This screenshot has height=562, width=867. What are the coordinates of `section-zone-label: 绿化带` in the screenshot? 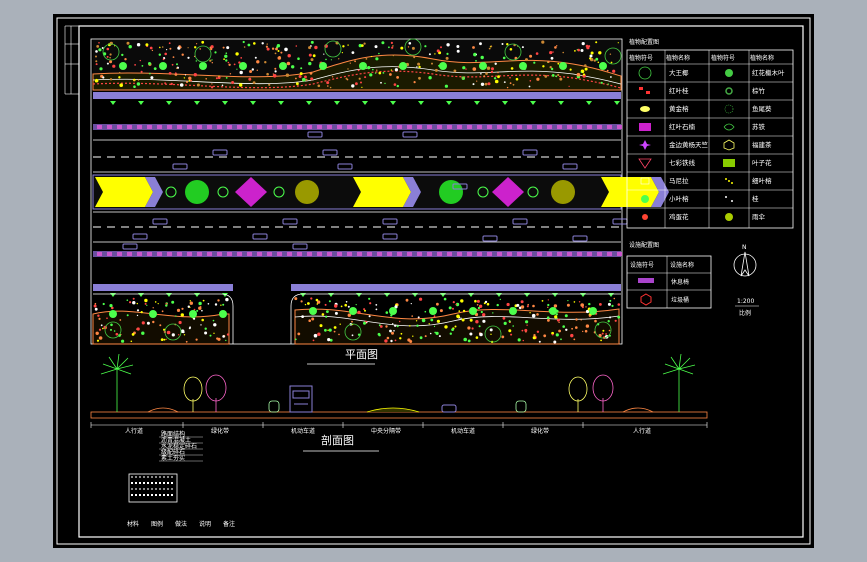 It's located at (220, 431).